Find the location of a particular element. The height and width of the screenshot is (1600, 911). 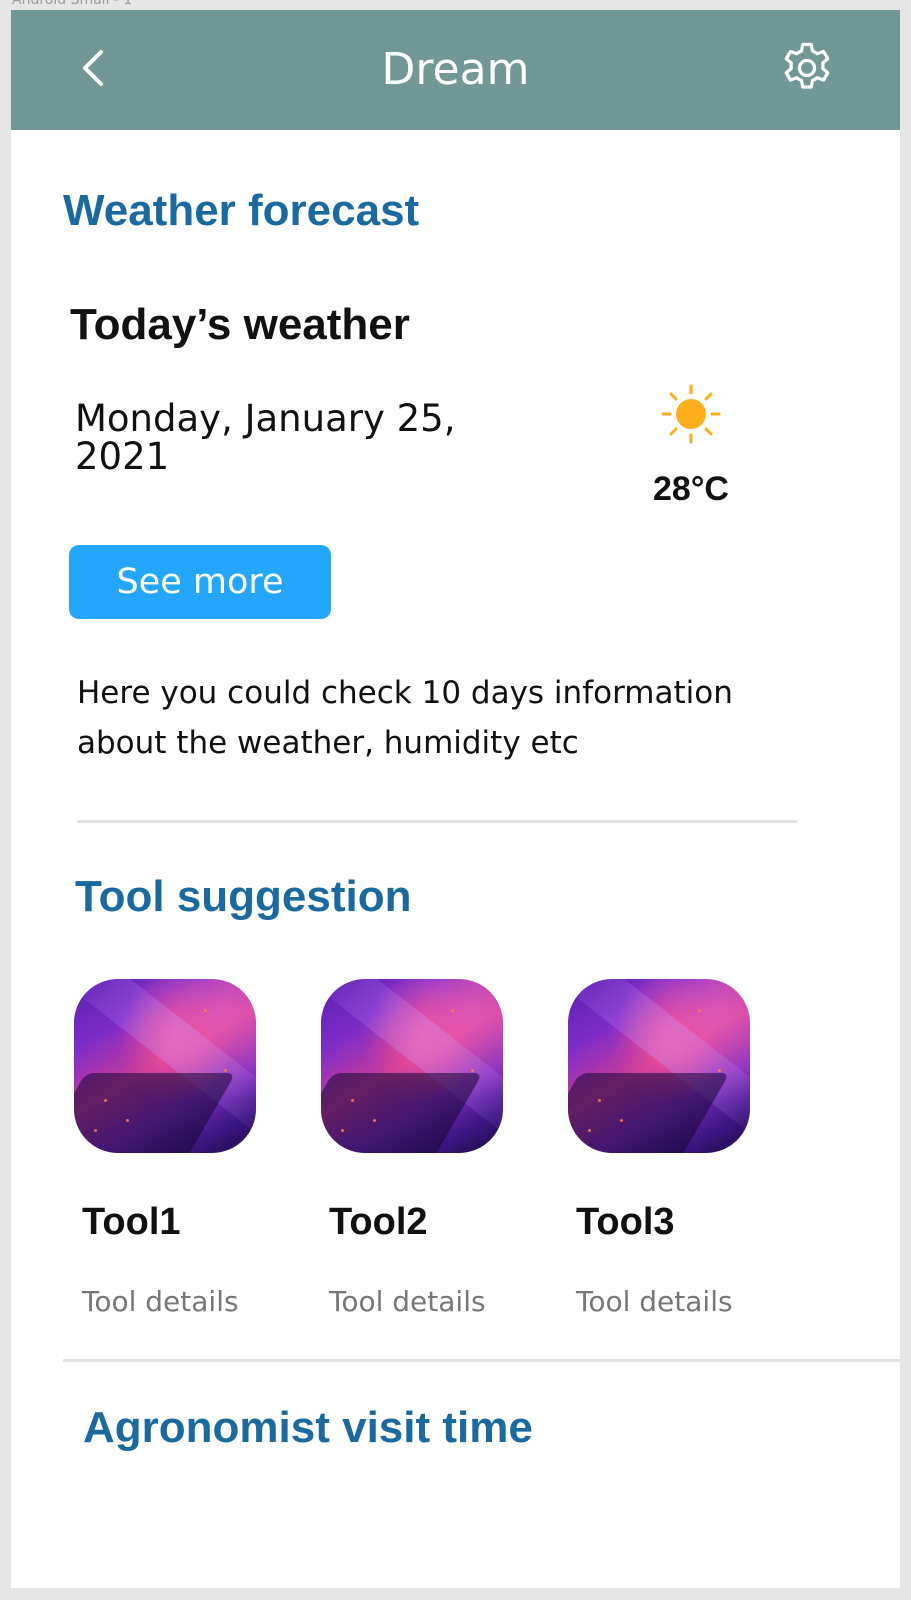

tool-card-1: Tool1 Tool details is located at coordinates (174, 1148).